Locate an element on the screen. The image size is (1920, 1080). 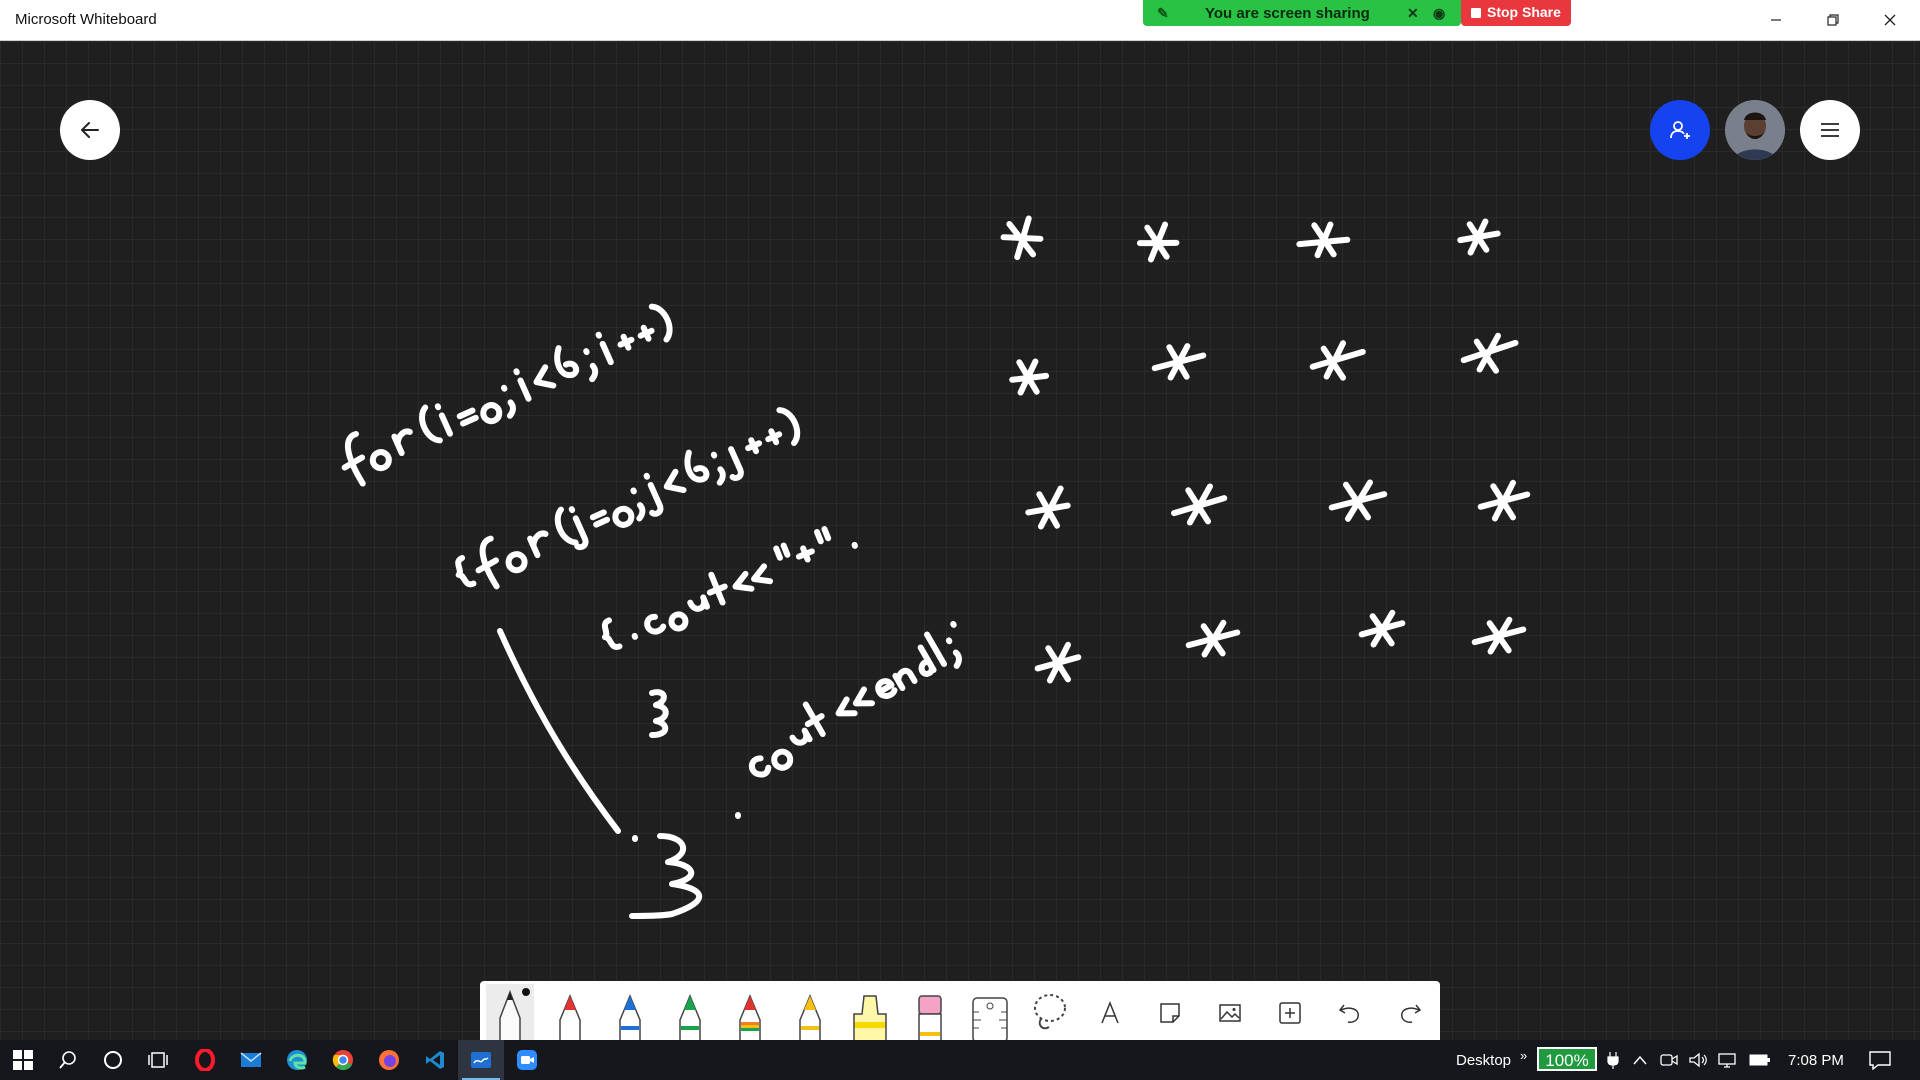
network-button is located at coordinates (1728, 1060).